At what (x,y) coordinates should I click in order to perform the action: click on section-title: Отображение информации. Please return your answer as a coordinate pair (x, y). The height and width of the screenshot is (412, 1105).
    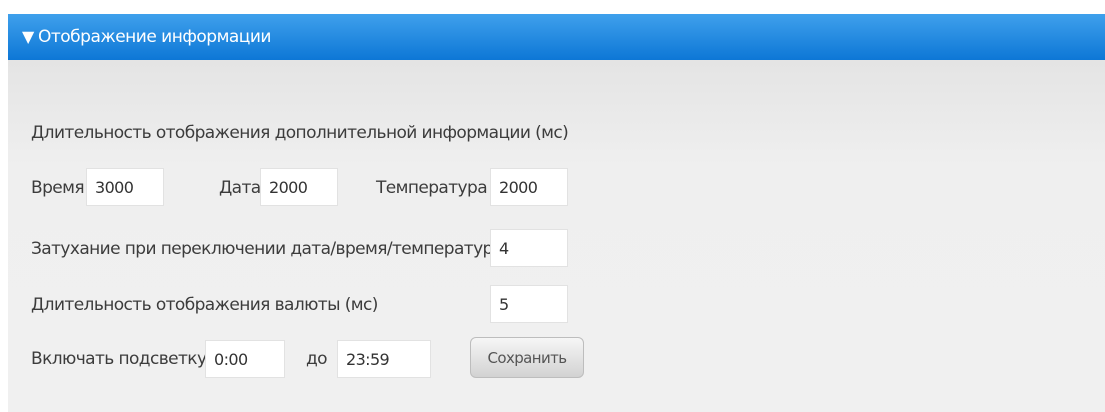
    Looking at the image, I should click on (154, 37).